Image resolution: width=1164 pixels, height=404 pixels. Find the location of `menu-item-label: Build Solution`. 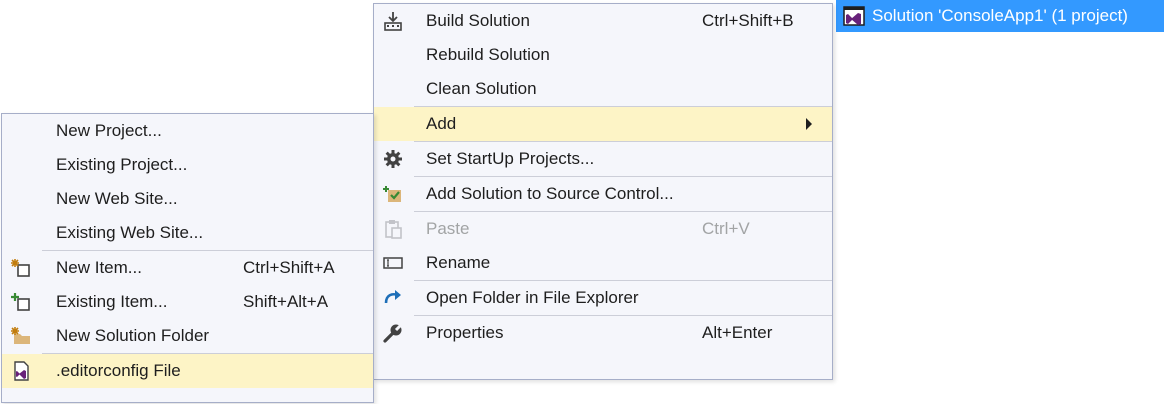

menu-item-label: Build Solution is located at coordinates (478, 20).